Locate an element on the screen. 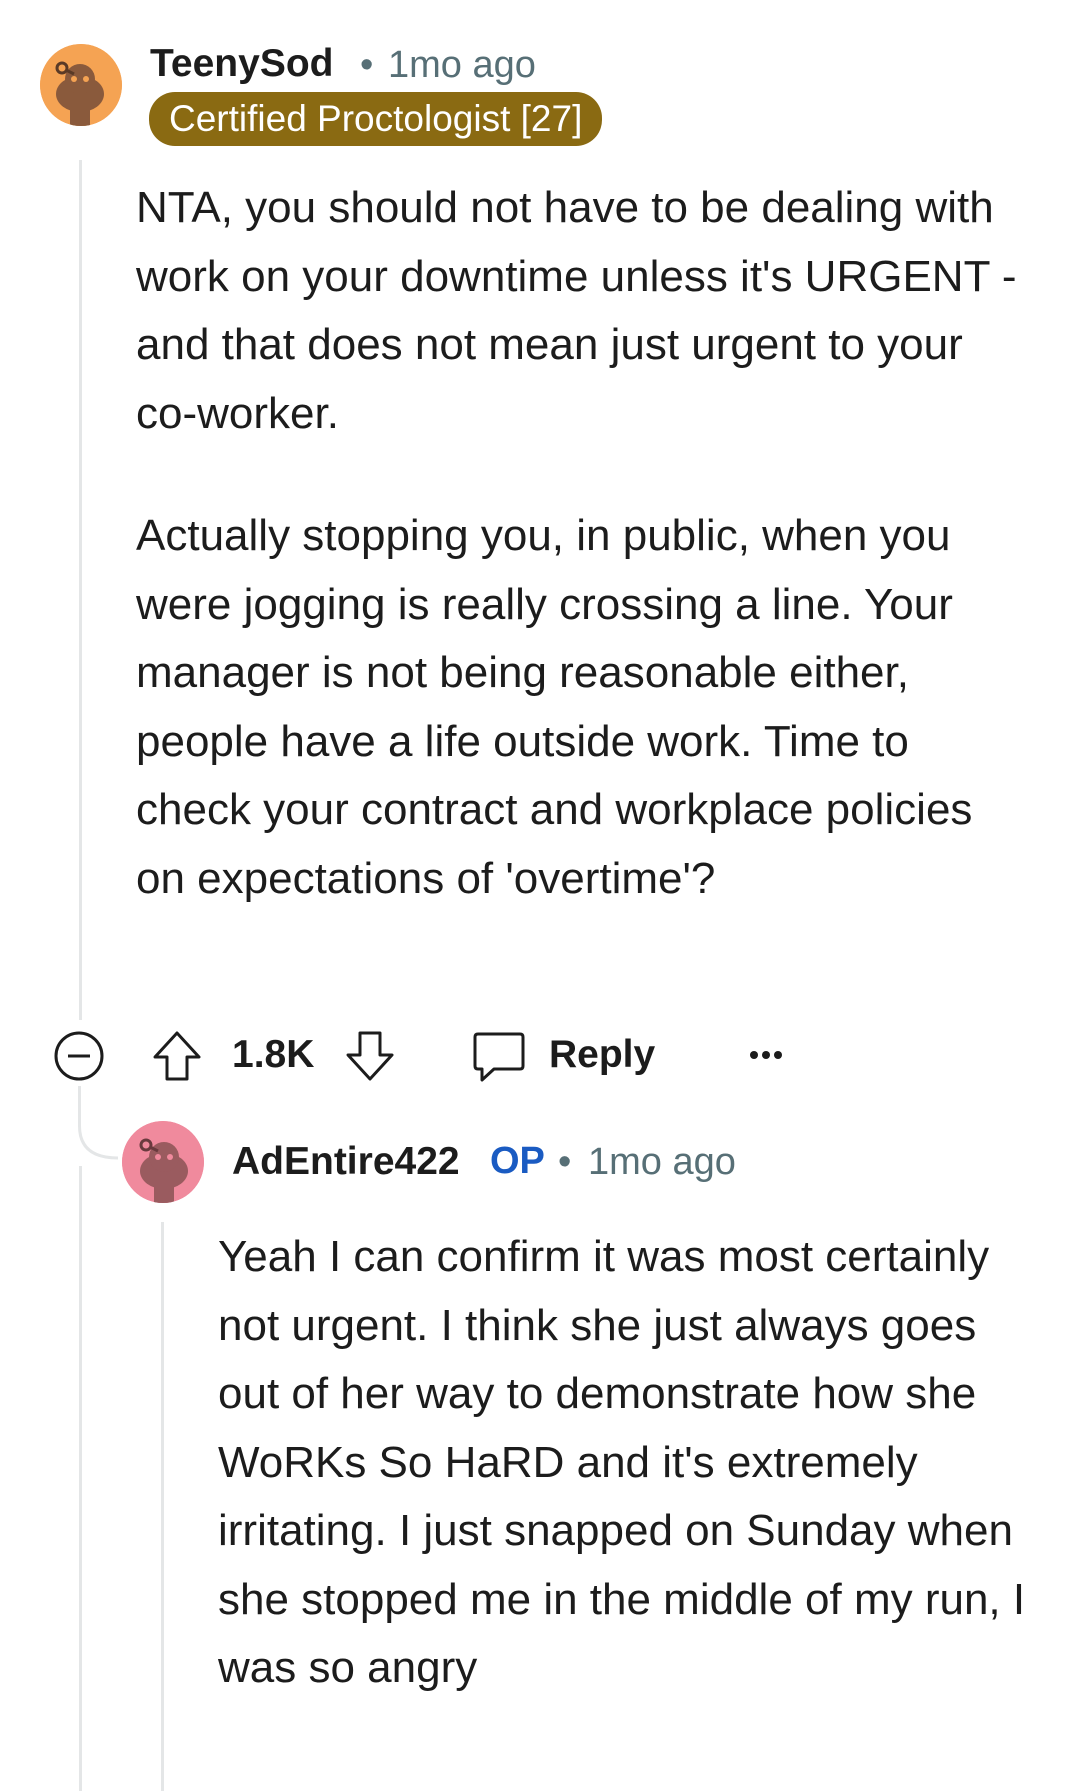  username: TeenySod is located at coordinates (241, 64).